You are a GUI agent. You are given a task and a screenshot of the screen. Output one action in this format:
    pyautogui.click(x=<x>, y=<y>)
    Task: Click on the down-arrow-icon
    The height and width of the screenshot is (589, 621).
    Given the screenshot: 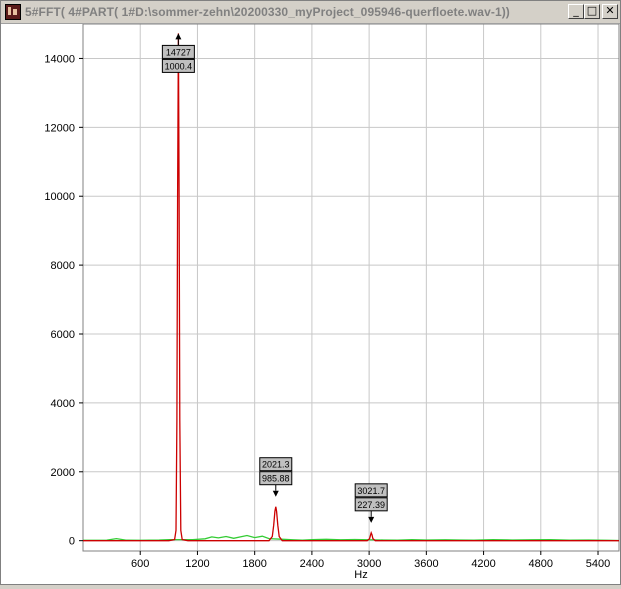 What is the action you would take?
    pyautogui.click(x=275, y=493)
    